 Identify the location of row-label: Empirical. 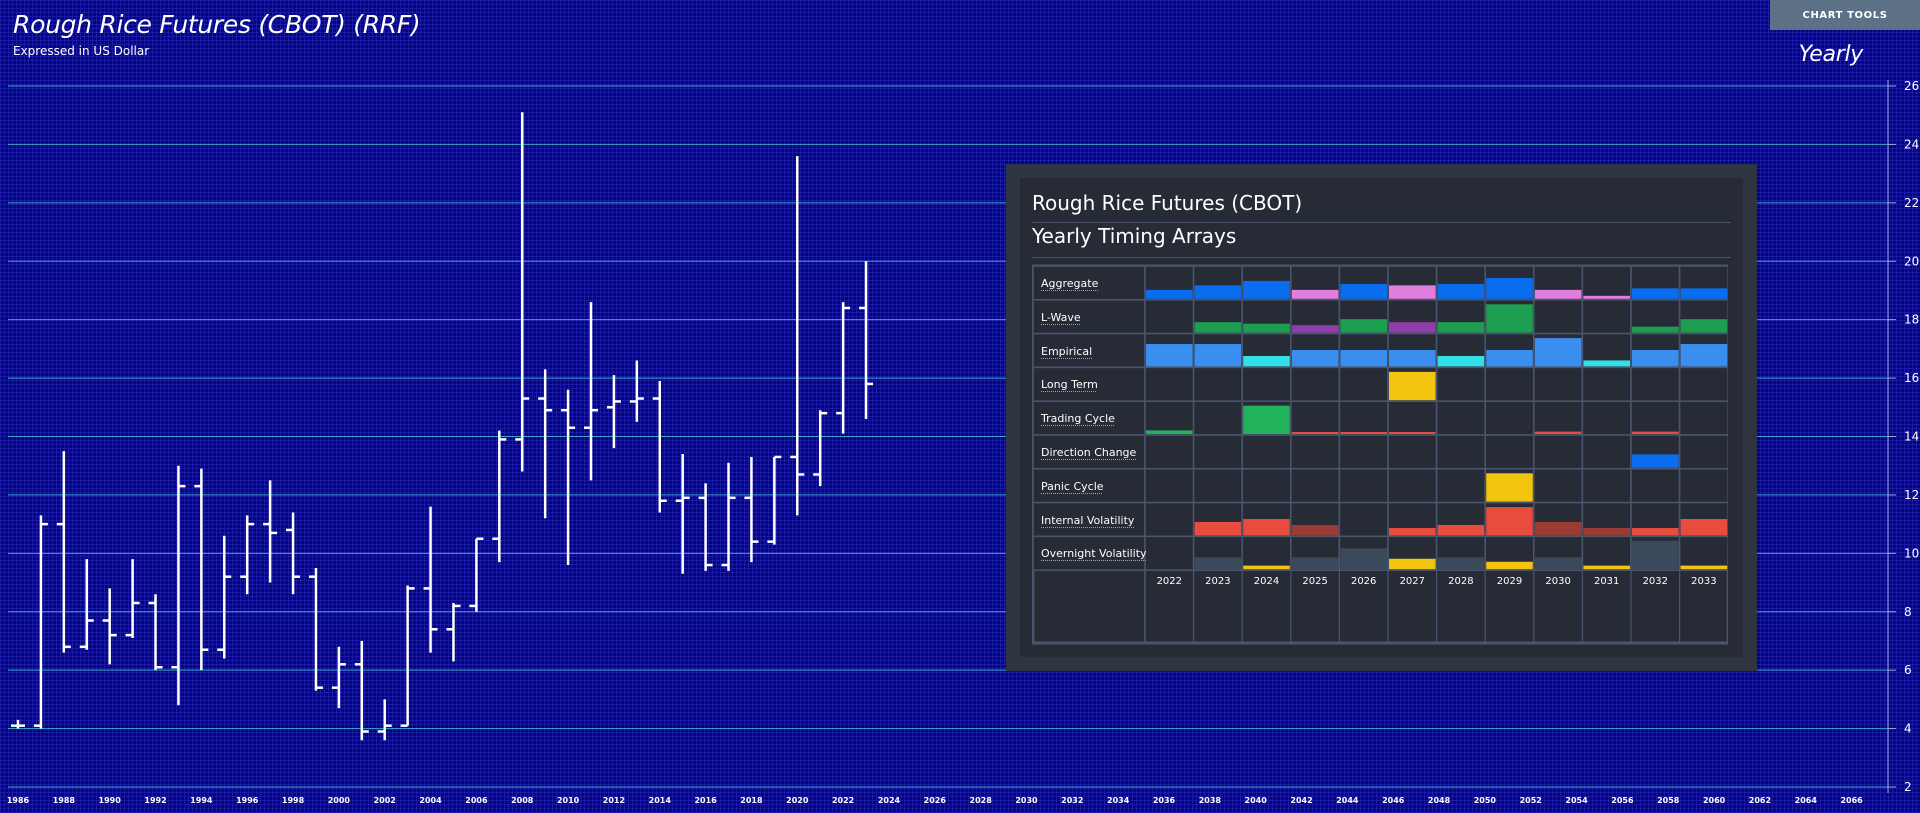
(1066, 351).